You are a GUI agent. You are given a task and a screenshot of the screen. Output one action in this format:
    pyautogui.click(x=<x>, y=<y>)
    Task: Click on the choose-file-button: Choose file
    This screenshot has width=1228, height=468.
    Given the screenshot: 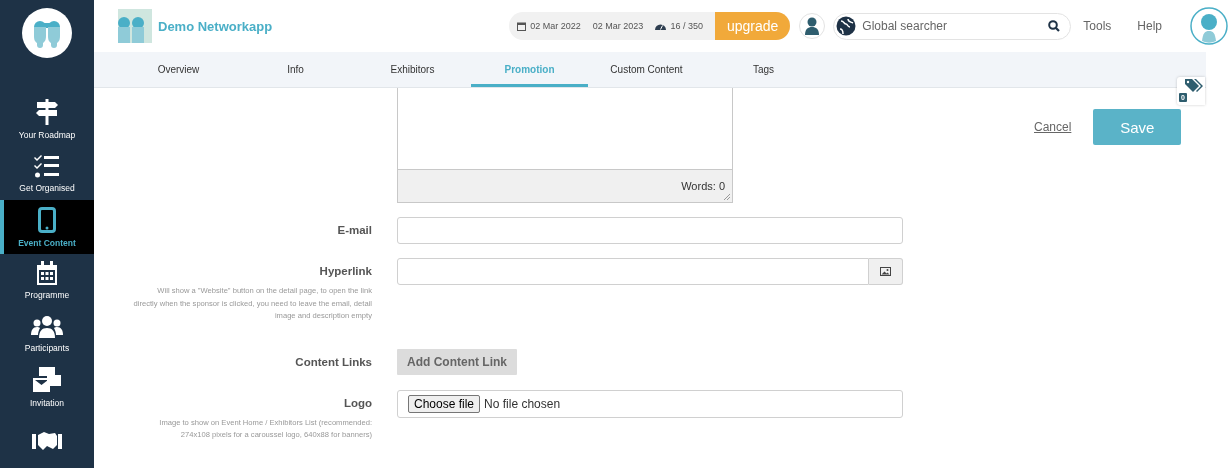 What is the action you would take?
    pyautogui.click(x=444, y=403)
    